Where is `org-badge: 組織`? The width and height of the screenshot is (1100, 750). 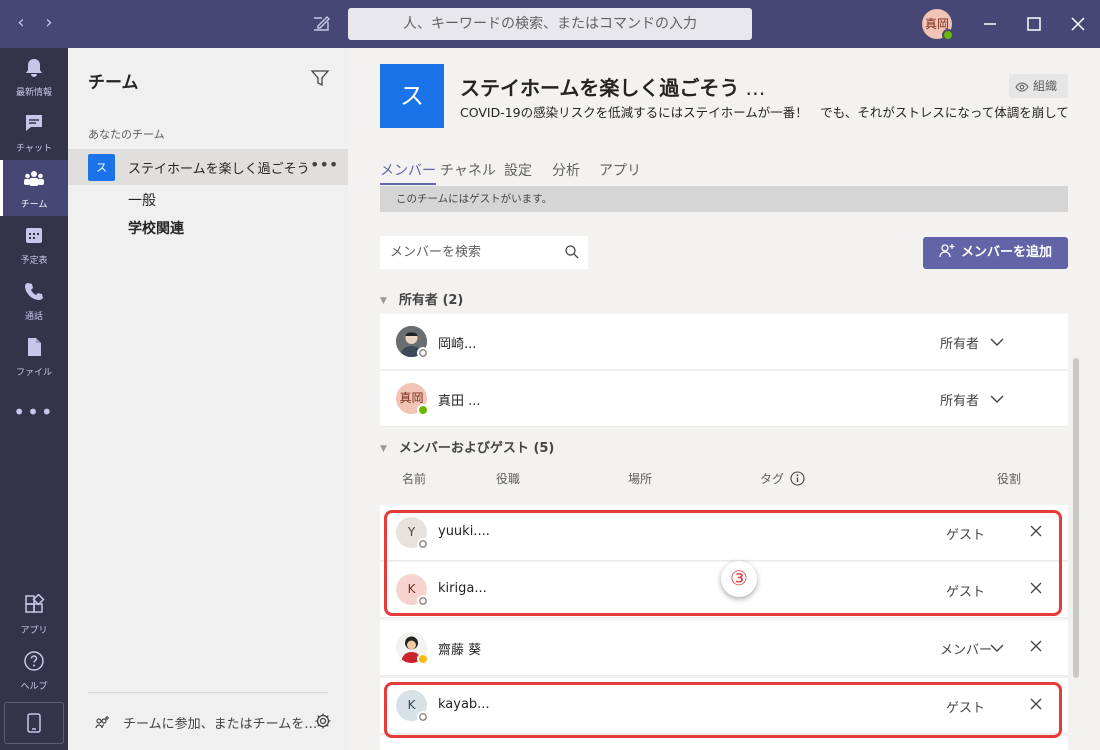 org-badge: 組織 is located at coordinates (1038, 86).